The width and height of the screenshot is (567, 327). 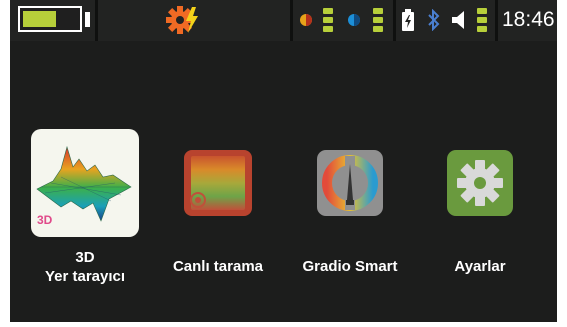 What do you see at coordinates (85, 276) in the screenshot?
I see `app-label-line2: Yer tarayıcı` at bounding box center [85, 276].